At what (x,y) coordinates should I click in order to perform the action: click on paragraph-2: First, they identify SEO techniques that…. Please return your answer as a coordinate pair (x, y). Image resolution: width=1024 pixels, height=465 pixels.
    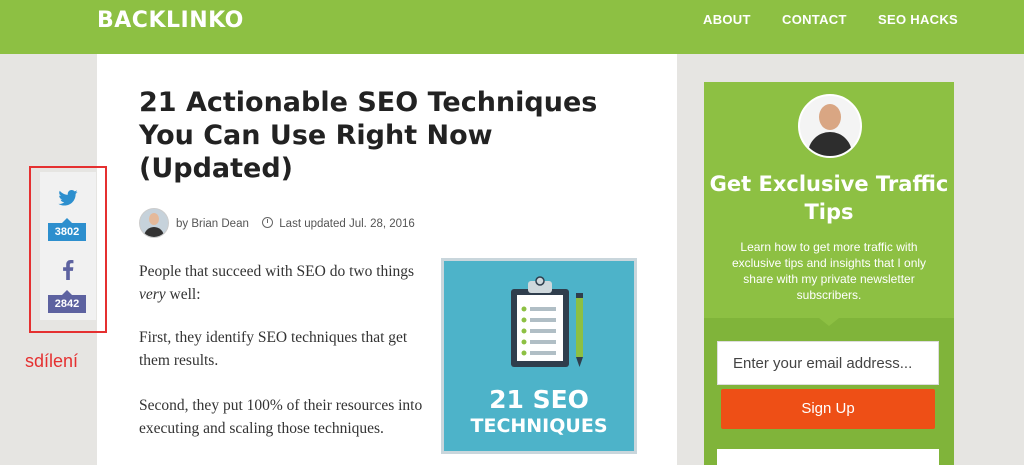
    Looking at the image, I should click on (273, 349).